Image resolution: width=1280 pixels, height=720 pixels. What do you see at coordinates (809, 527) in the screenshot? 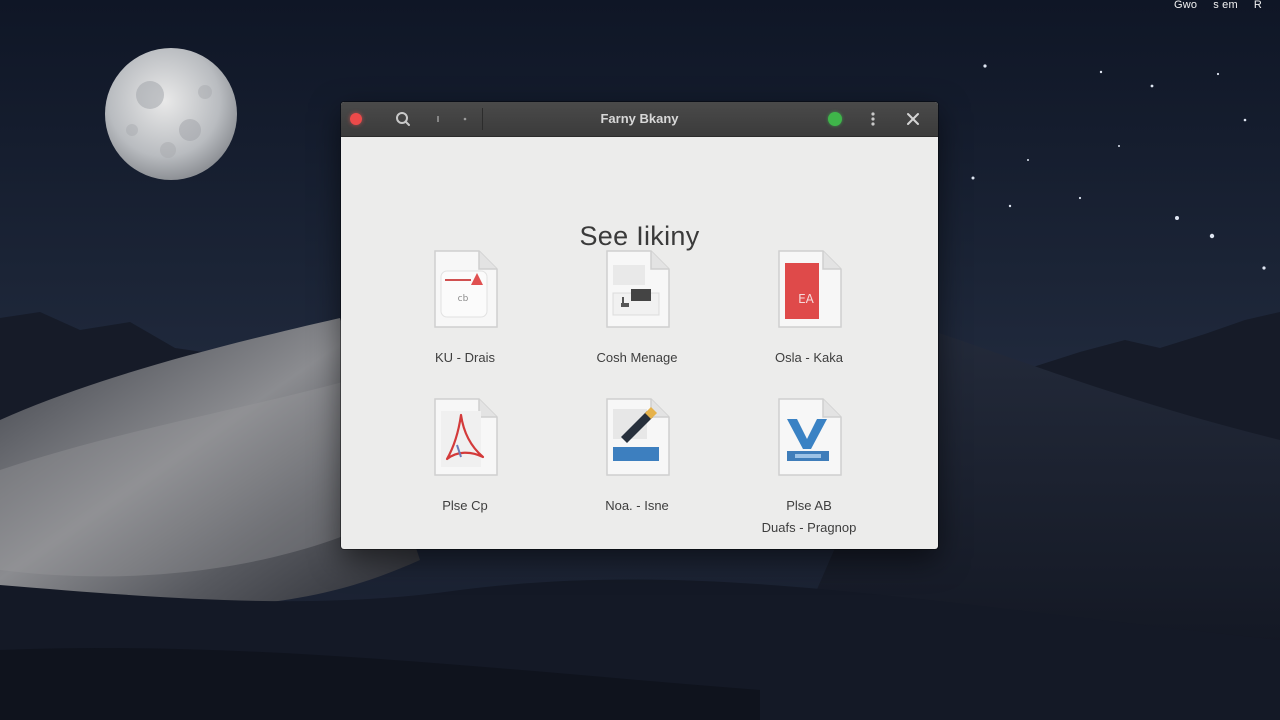
I see `app-label-line: Duafs - Pragnop` at bounding box center [809, 527].